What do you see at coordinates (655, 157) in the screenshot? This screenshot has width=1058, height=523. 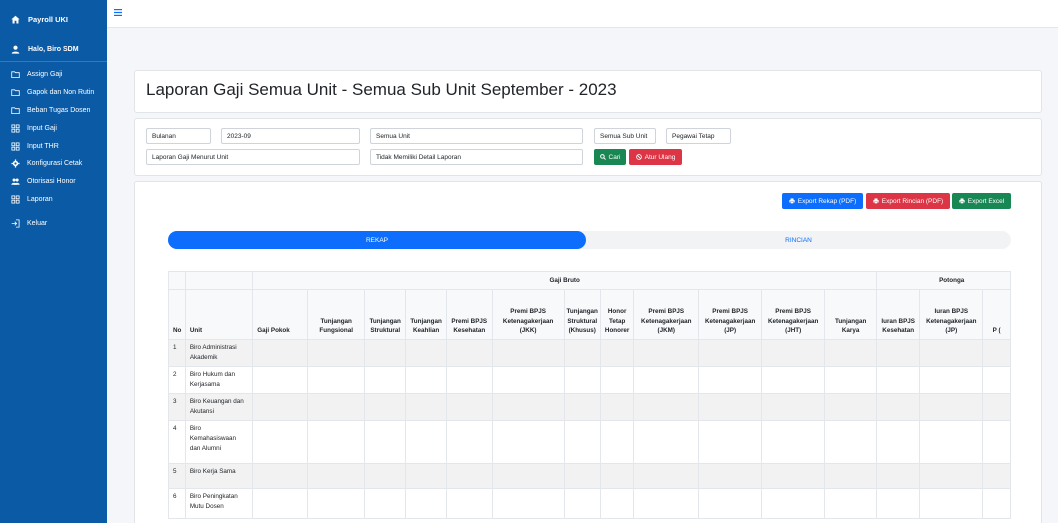 I see `reset-button: Atur Ulang` at bounding box center [655, 157].